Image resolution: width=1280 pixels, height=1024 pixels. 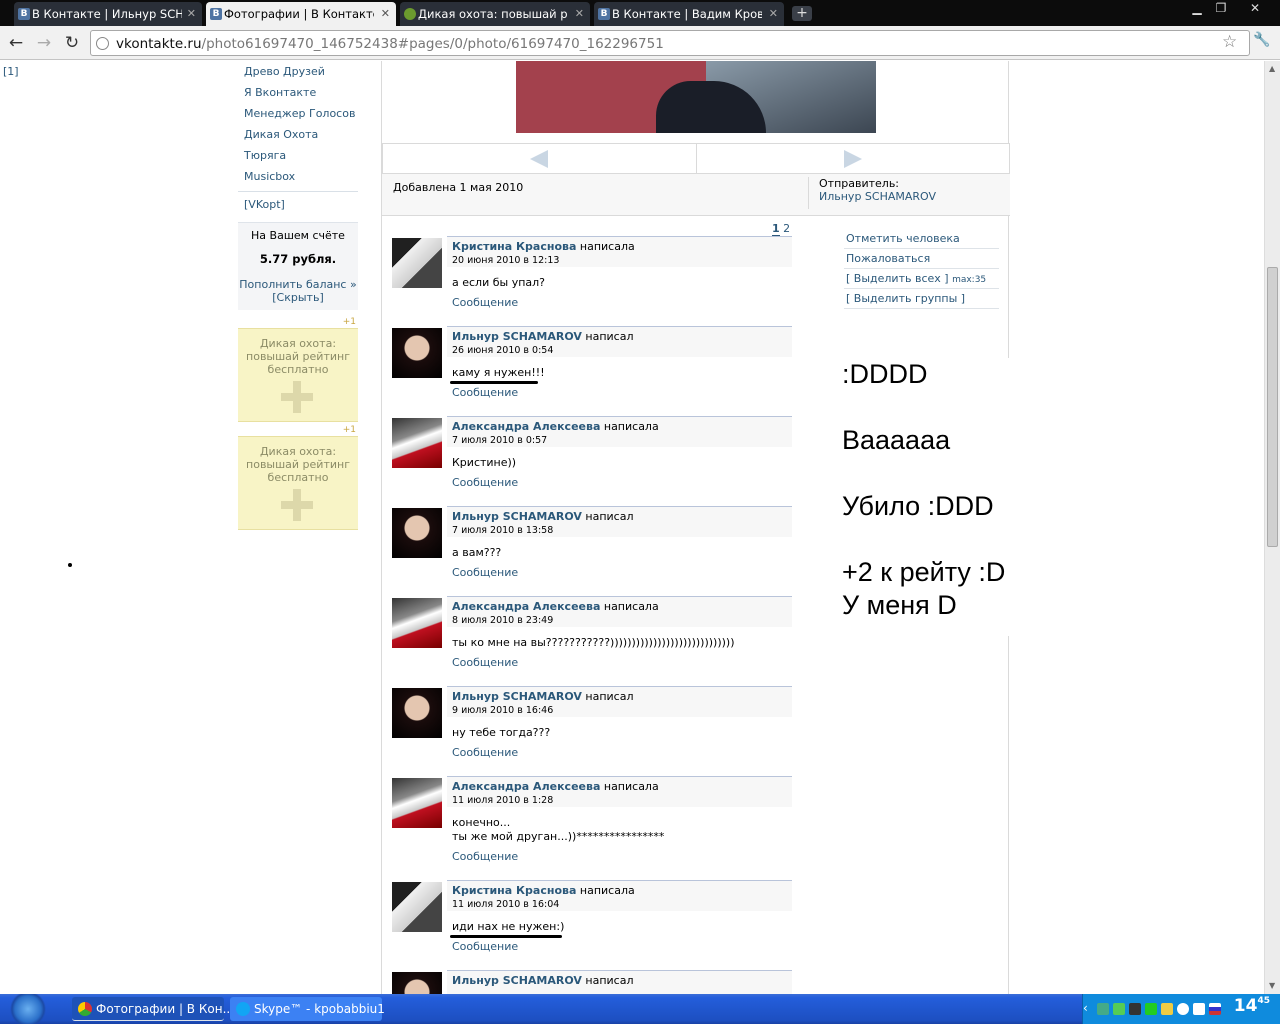 I want to click on reload-icon: ↻, so click(x=72, y=43).